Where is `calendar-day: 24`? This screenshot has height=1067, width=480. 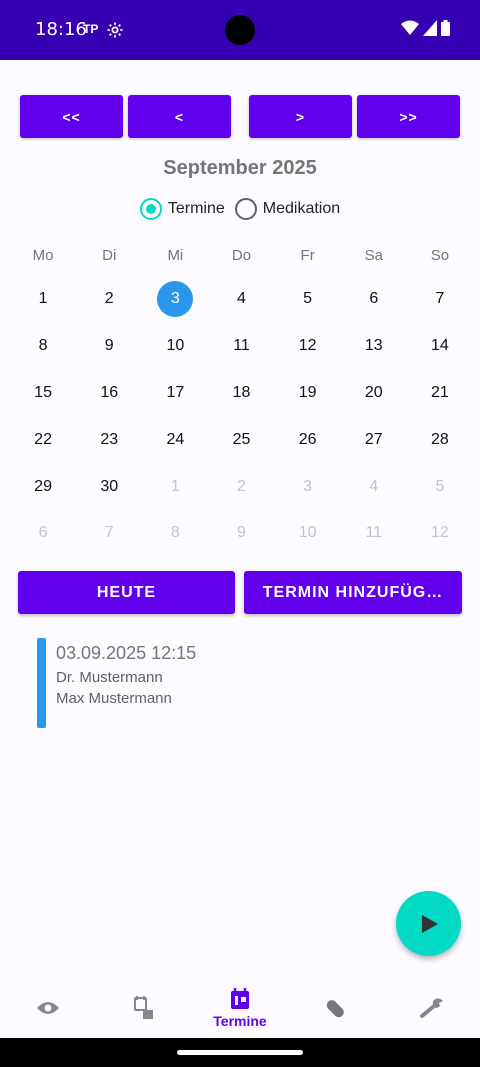
calendar-day: 24 is located at coordinates (175, 439).